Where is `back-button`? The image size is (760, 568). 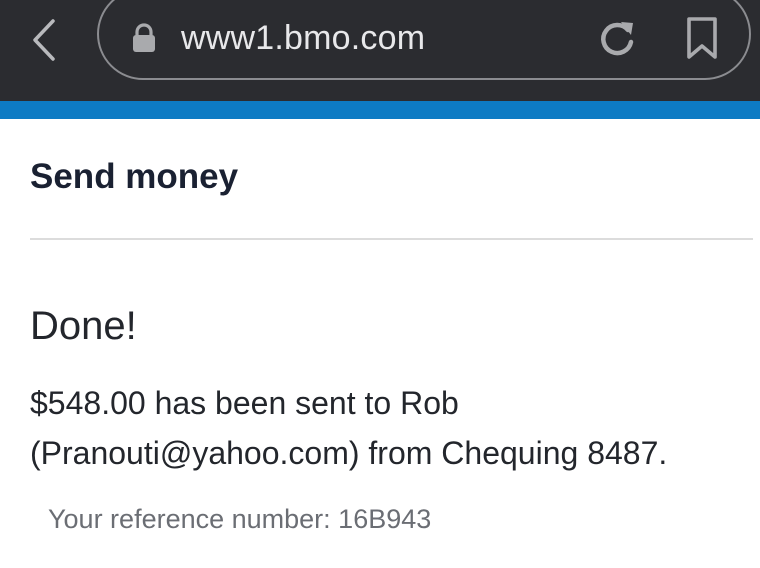 back-button is located at coordinates (44, 40).